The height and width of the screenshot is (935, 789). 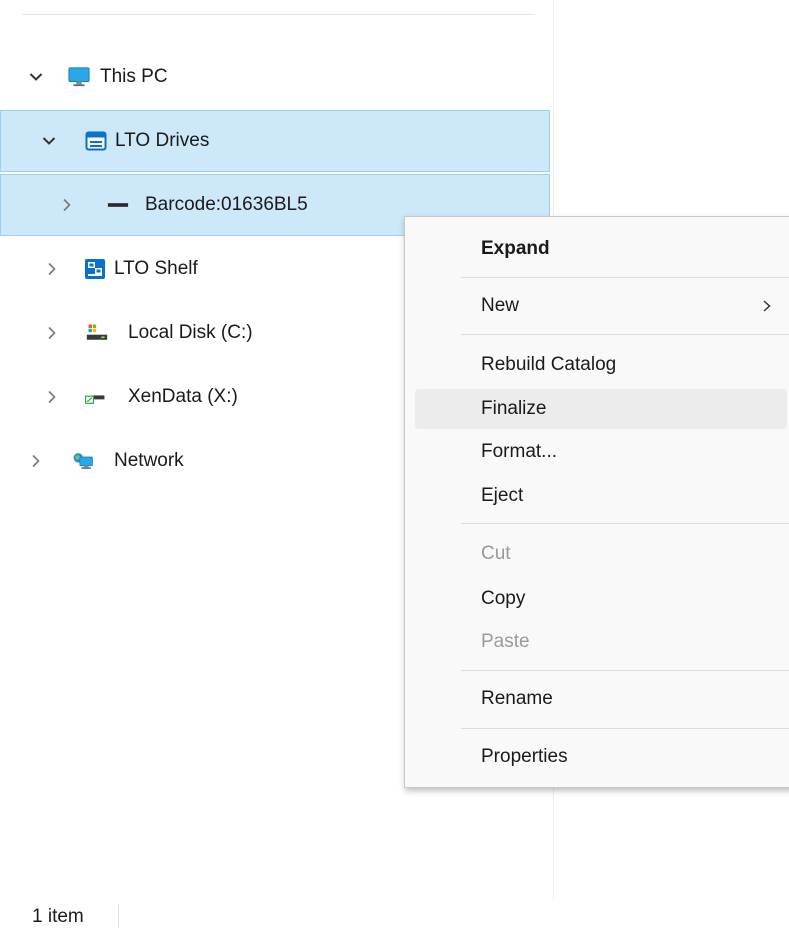 I want to click on menu-item-label: Rename, so click(x=517, y=698).